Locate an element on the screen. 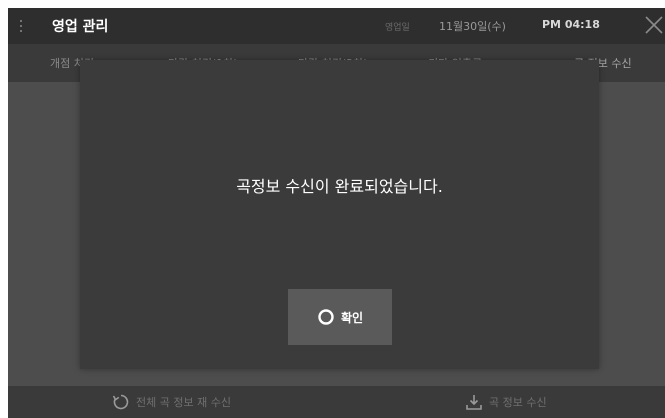 This screenshot has width=665, height=418. refresh-icon is located at coordinates (120, 402).